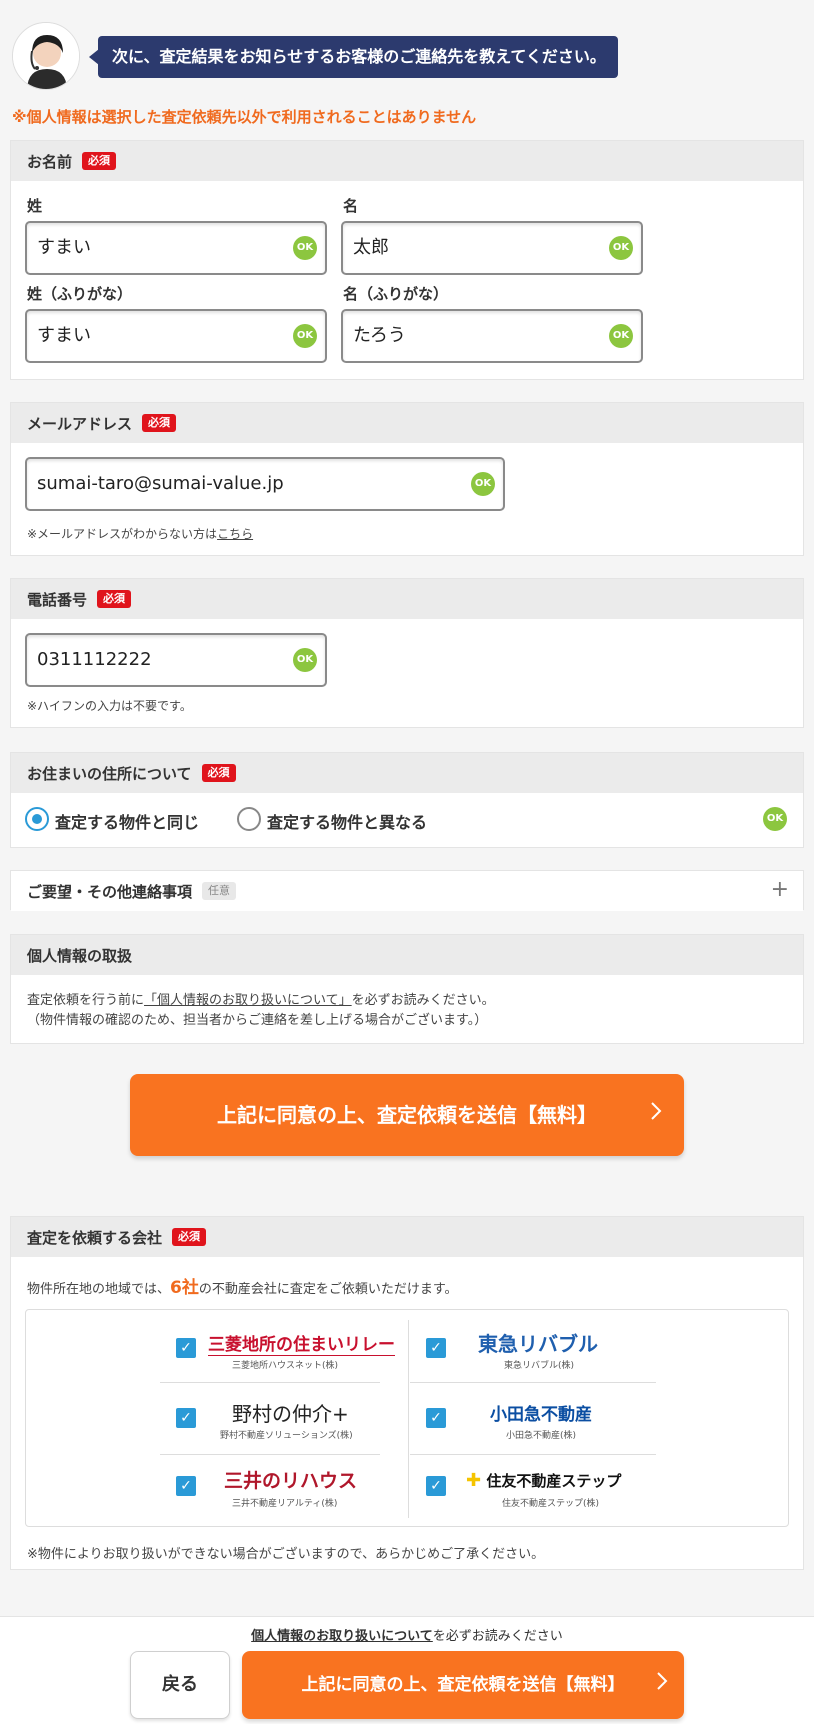 This screenshot has height=1724, width=814. Describe the element at coordinates (109, 773) in the screenshot. I see `address-section-title: お住まいの住所について` at that location.